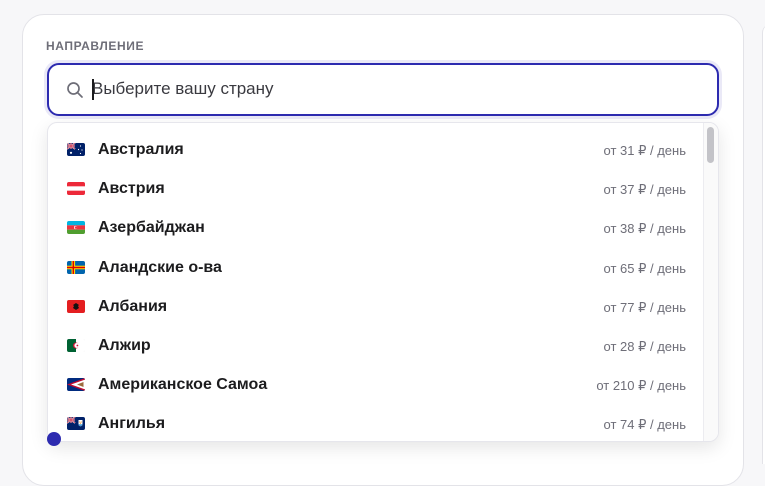  What do you see at coordinates (377, 307) in the screenshot?
I see `country-option-albania: Албания от 77 ₽ / день` at bounding box center [377, 307].